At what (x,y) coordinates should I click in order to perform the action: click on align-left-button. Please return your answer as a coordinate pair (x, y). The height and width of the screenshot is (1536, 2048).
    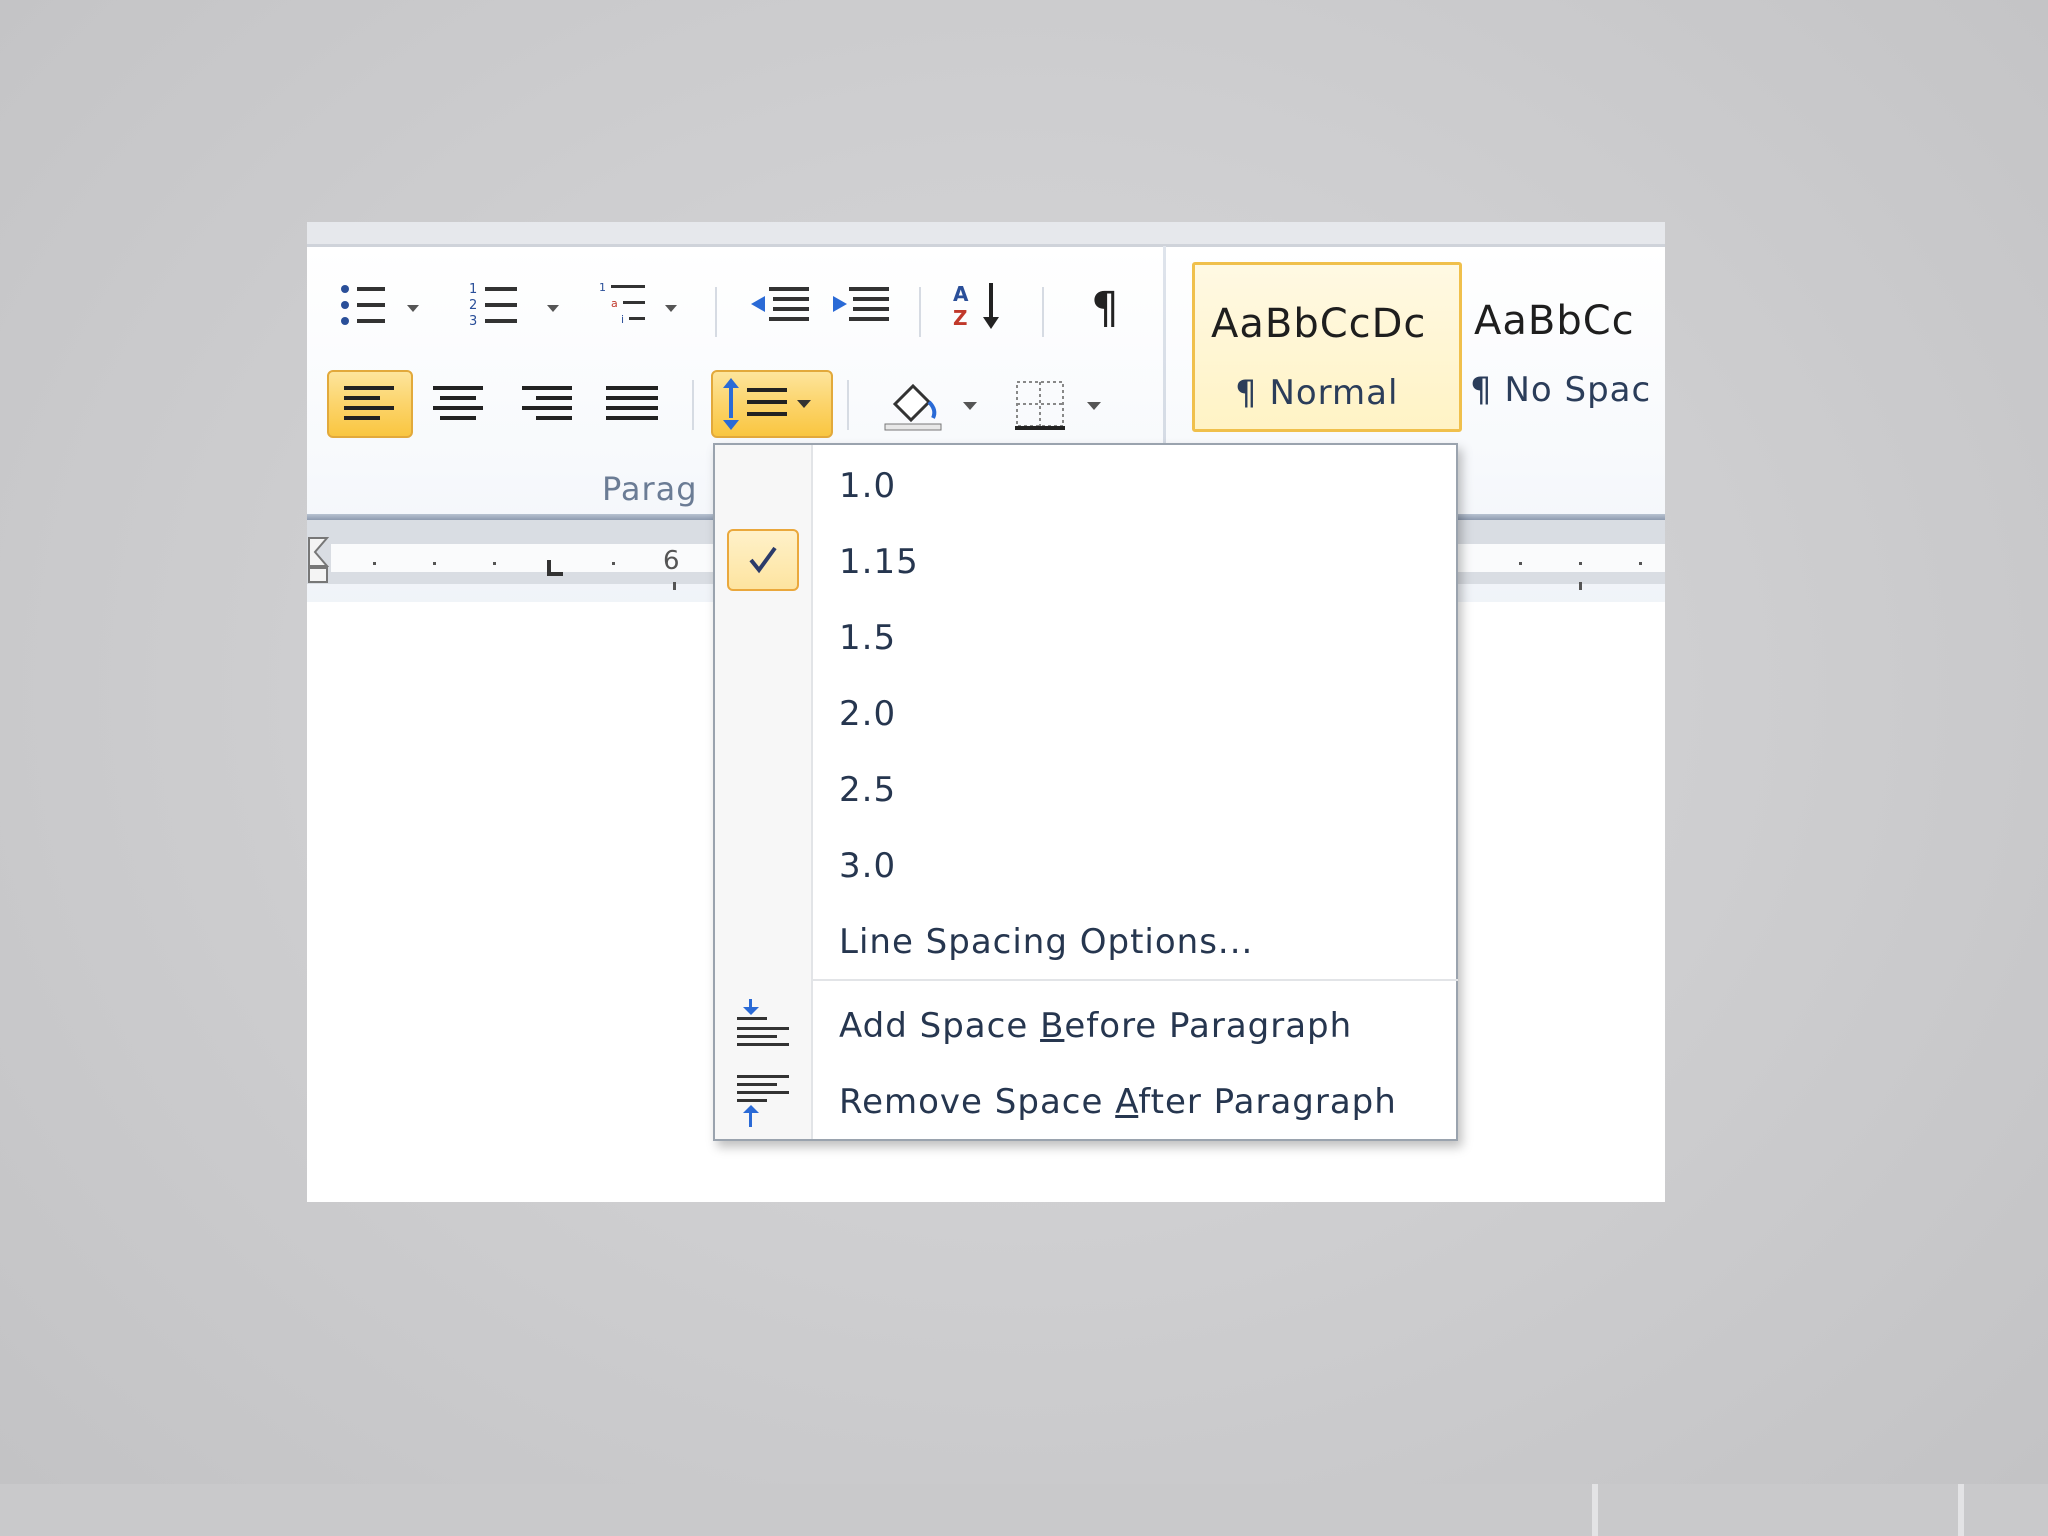
    Looking at the image, I should click on (370, 404).